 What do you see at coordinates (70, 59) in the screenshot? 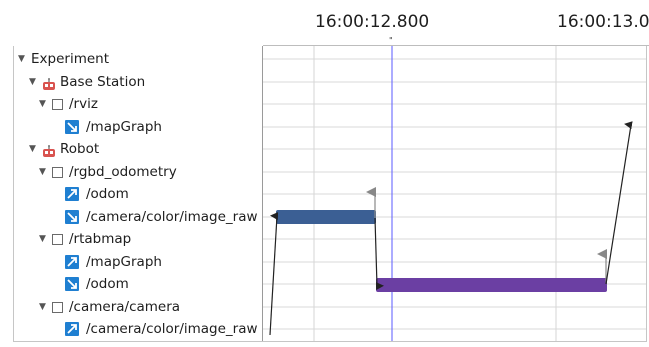
I see `tree-item-label: Experiment` at bounding box center [70, 59].